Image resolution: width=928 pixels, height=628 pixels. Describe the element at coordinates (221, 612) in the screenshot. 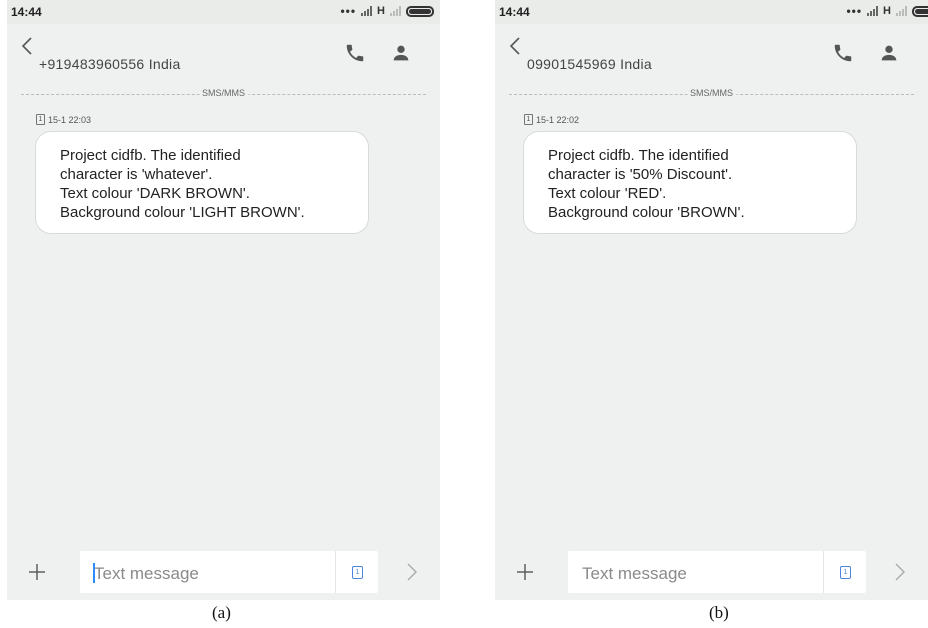

I see `figure-caption-a: (a)` at that location.